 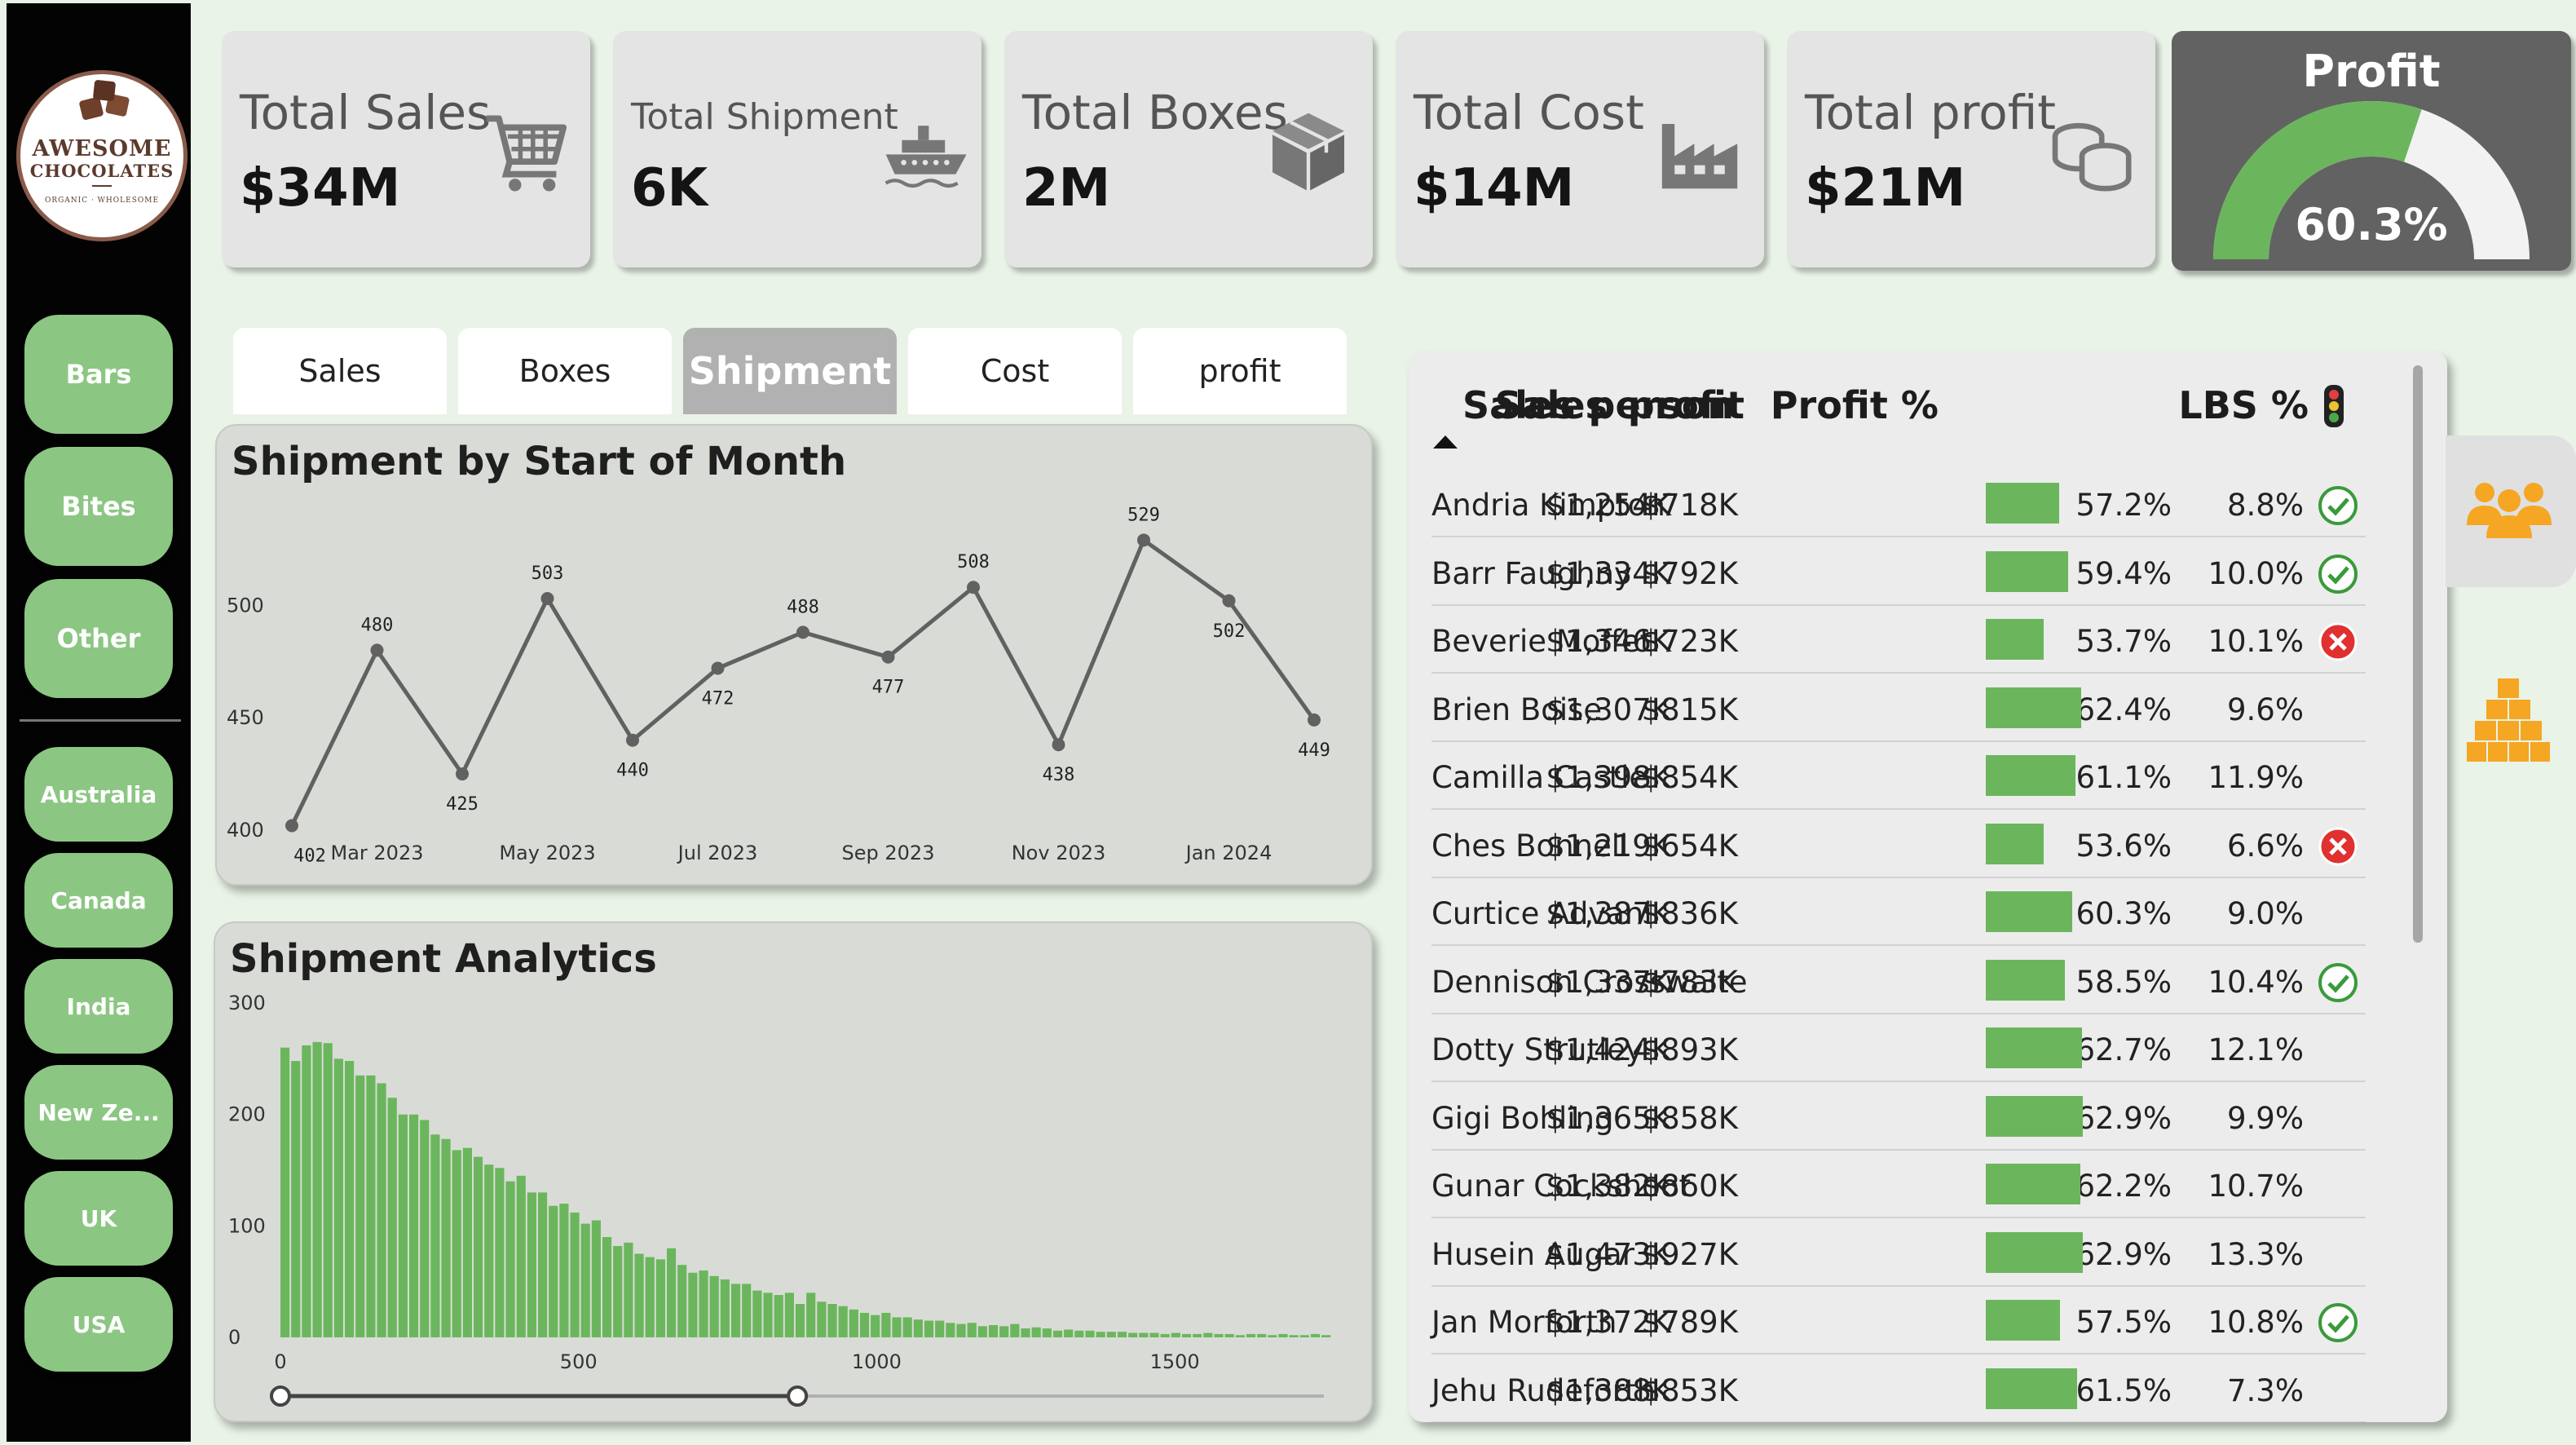 What do you see at coordinates (1686, 405) in the screenshot?
I see `header-profit: profit` at bounding box center [1686, 405].